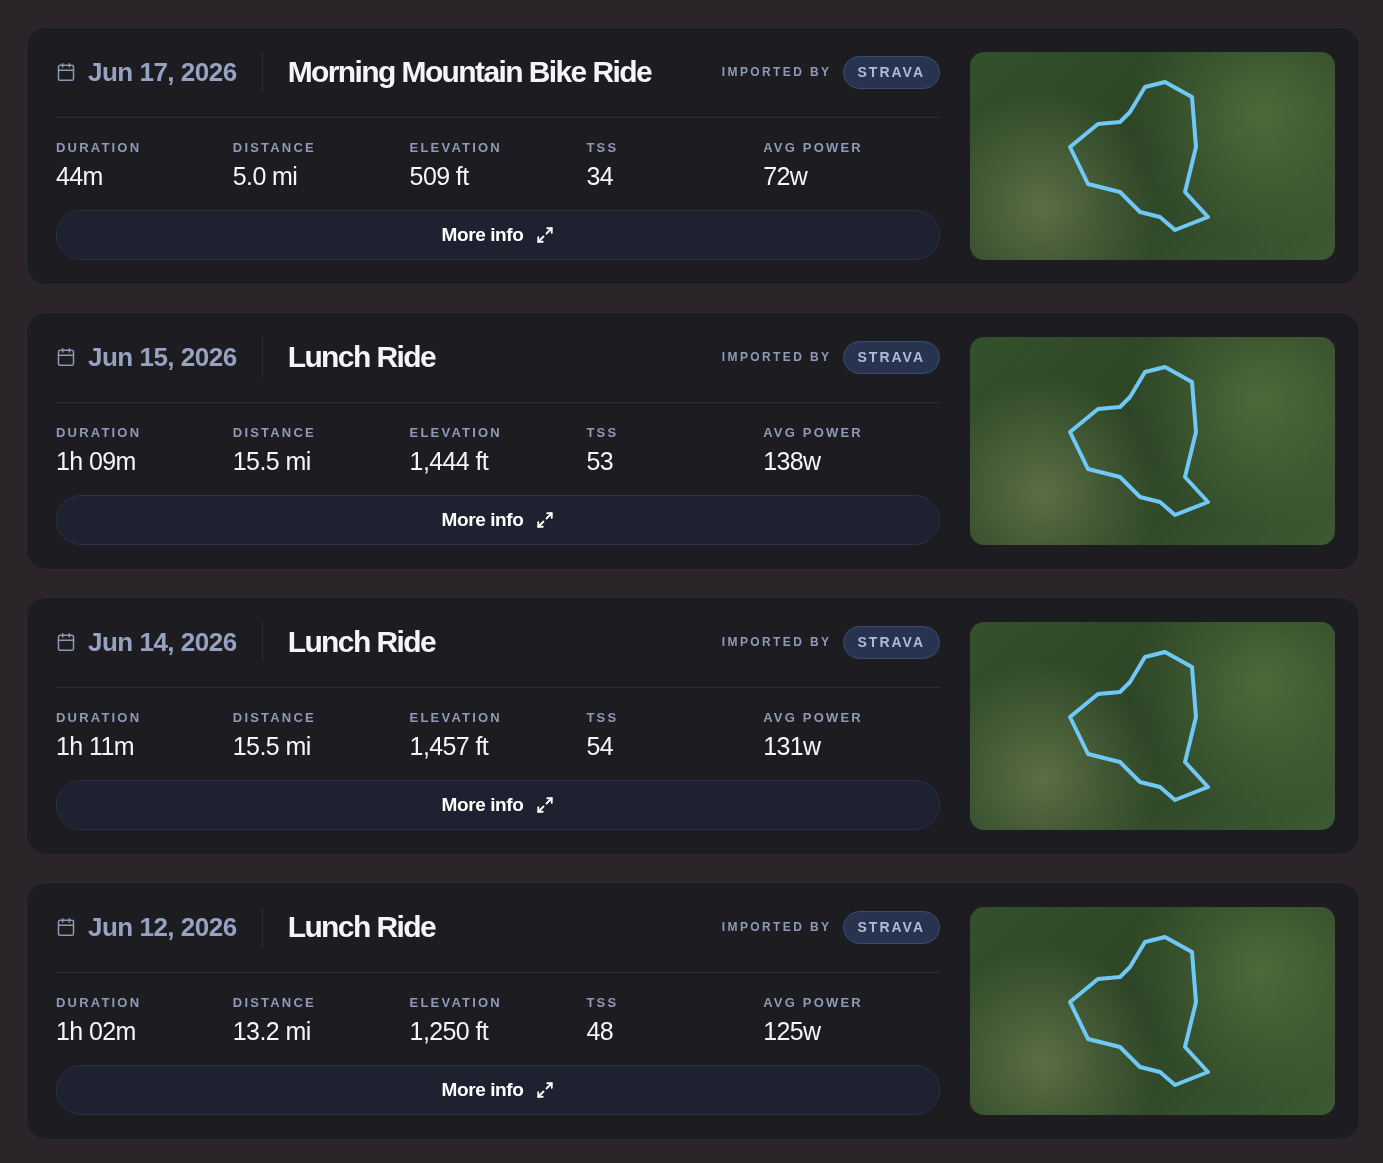 This screenshot has width=1383, height=1163. What do you see at coordinates (265, 176) in the screenshot?
I see `stat-value: 5.0 mi` at bounding box center [265, 176].